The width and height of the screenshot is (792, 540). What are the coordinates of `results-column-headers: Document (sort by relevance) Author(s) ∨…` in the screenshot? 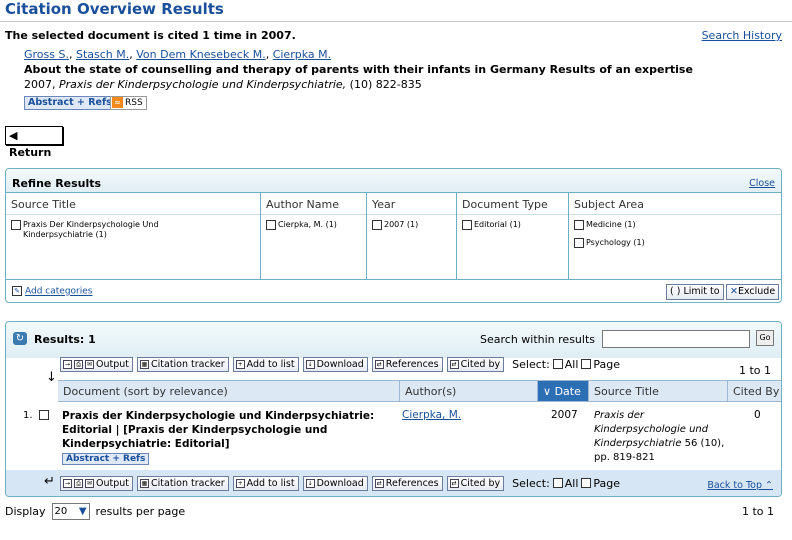 It's located at (419, 391).